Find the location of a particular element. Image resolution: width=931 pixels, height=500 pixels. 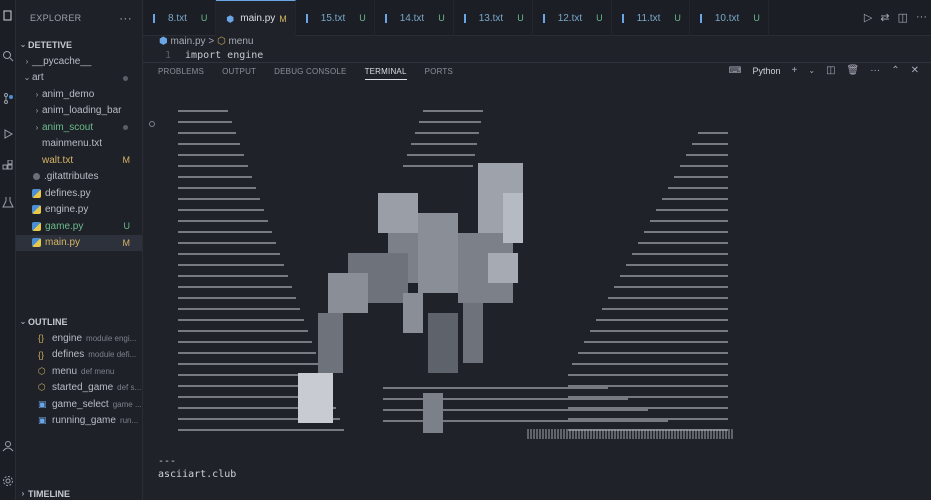

split-editor-icon: ◫ is located at coordinates (903, 17).